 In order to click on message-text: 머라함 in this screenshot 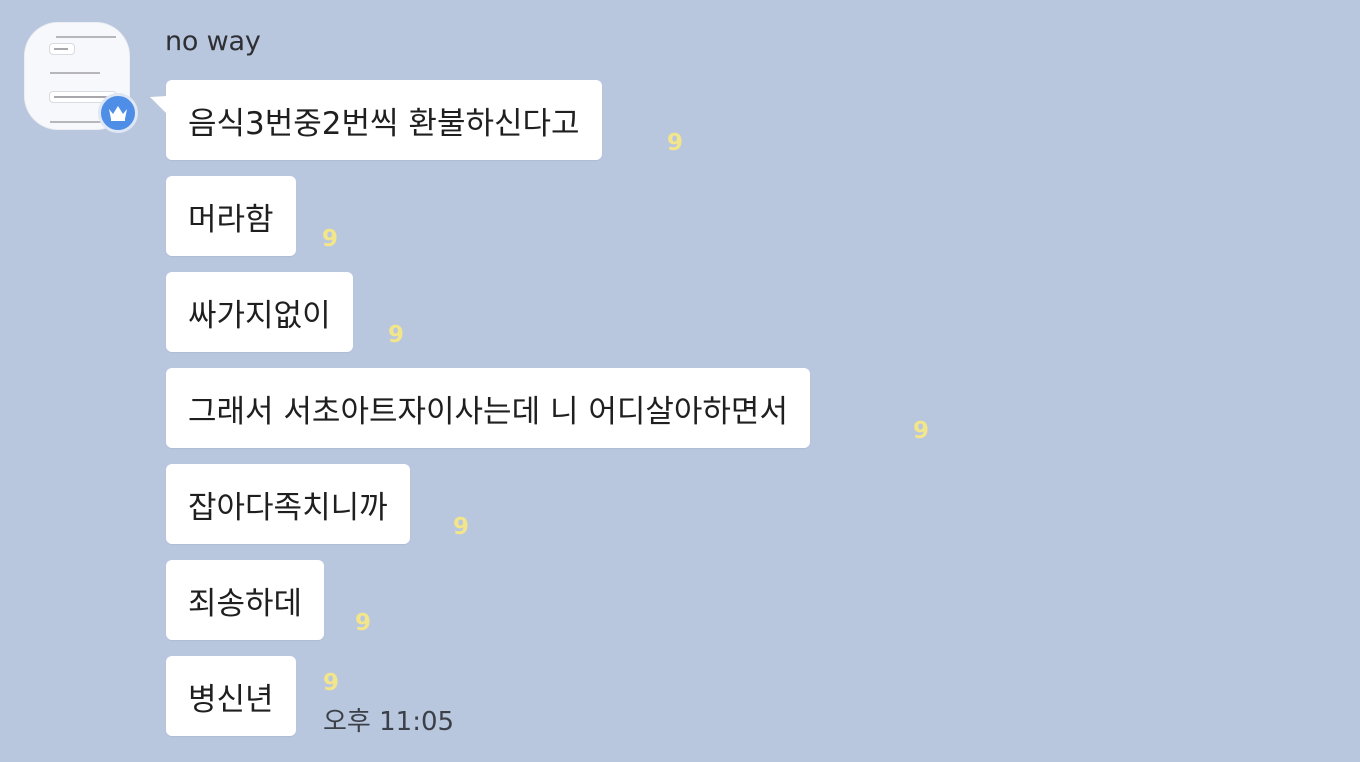, I will do `click(231, 219)`.